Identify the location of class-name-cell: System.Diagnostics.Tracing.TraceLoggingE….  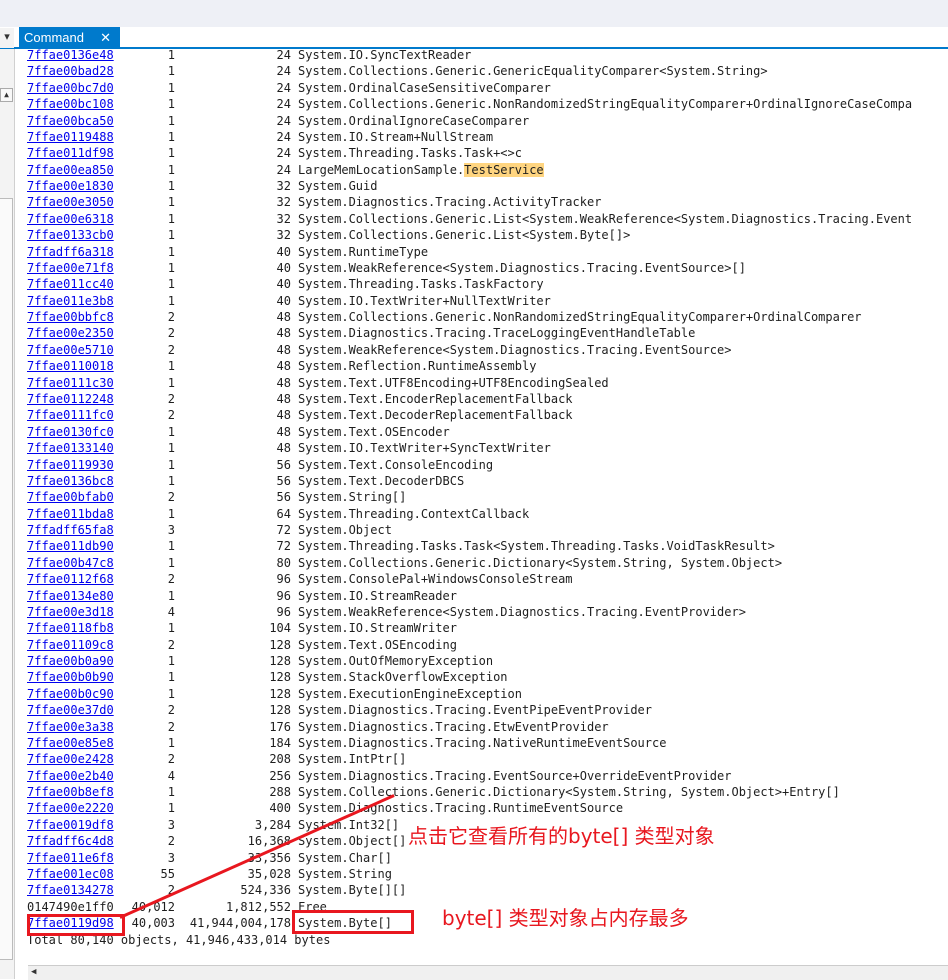
(496, 333).